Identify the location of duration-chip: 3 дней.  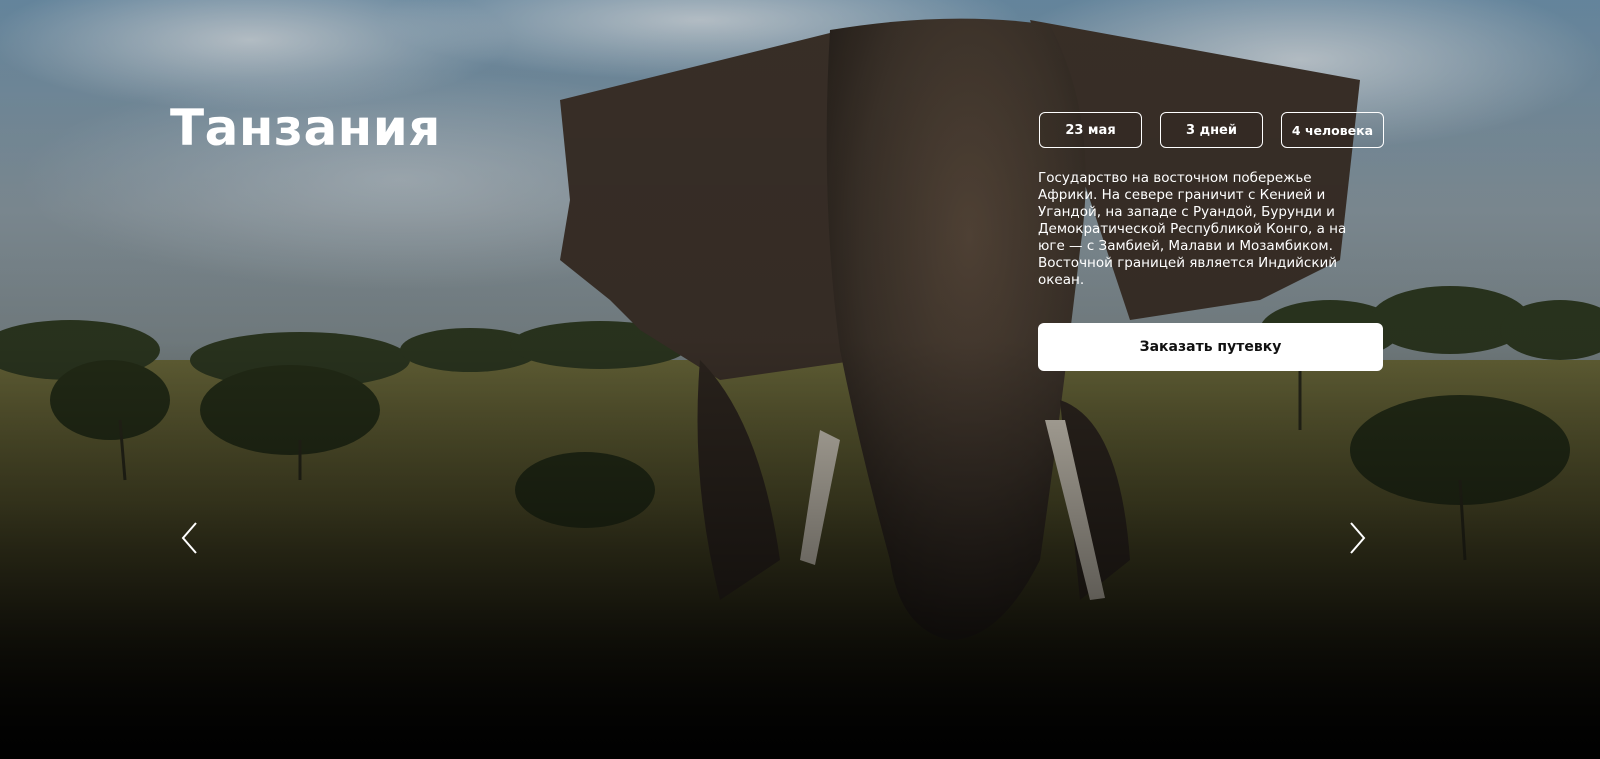
(1211, 130).